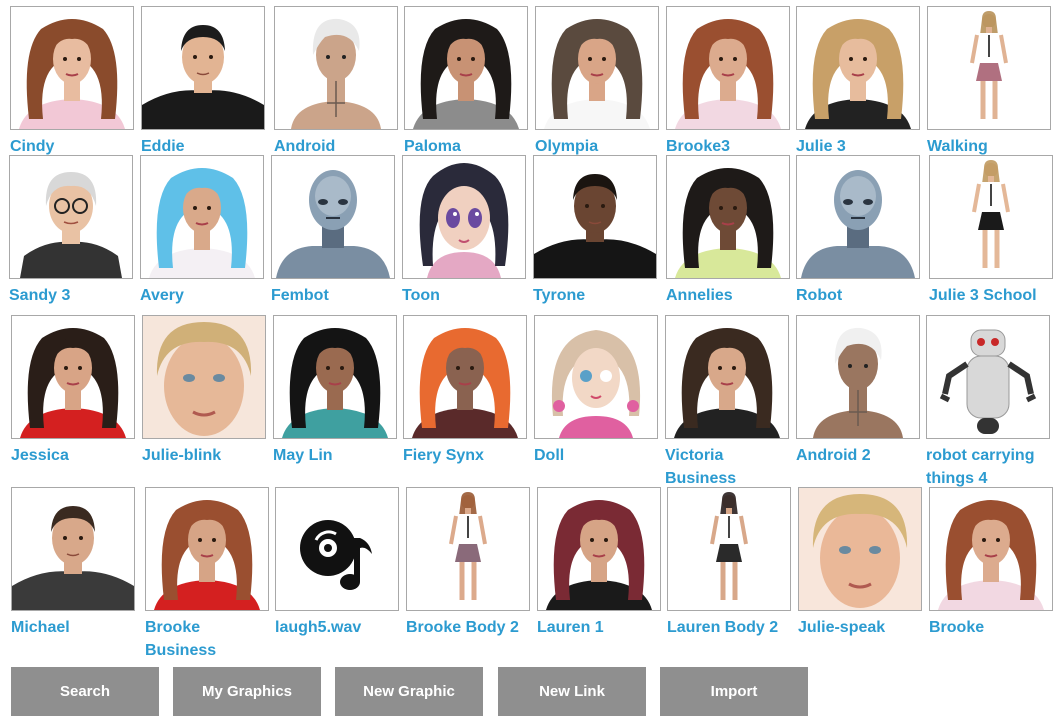  Describe the element at coordinates (596, 295) in the screenshot. I see `graphic-label: Tyrone` at that location.